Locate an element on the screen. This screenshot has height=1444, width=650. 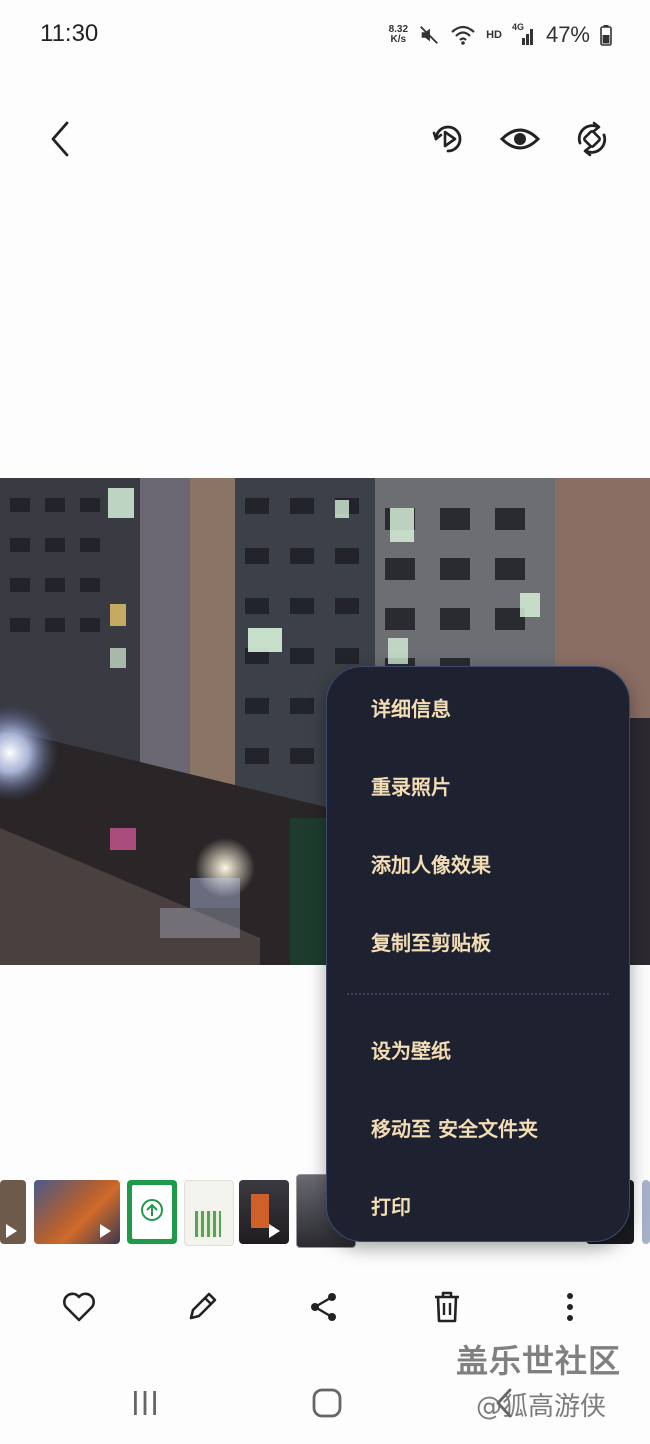
bottom-action-bar is located at coordinates (325, 1306).